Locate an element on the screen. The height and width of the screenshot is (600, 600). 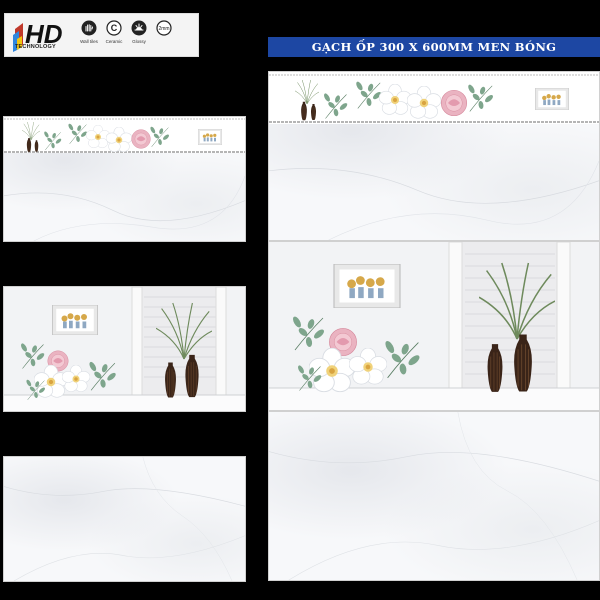
feature-wall-tiles: Wall tiles is located at coordinates (89, 32).